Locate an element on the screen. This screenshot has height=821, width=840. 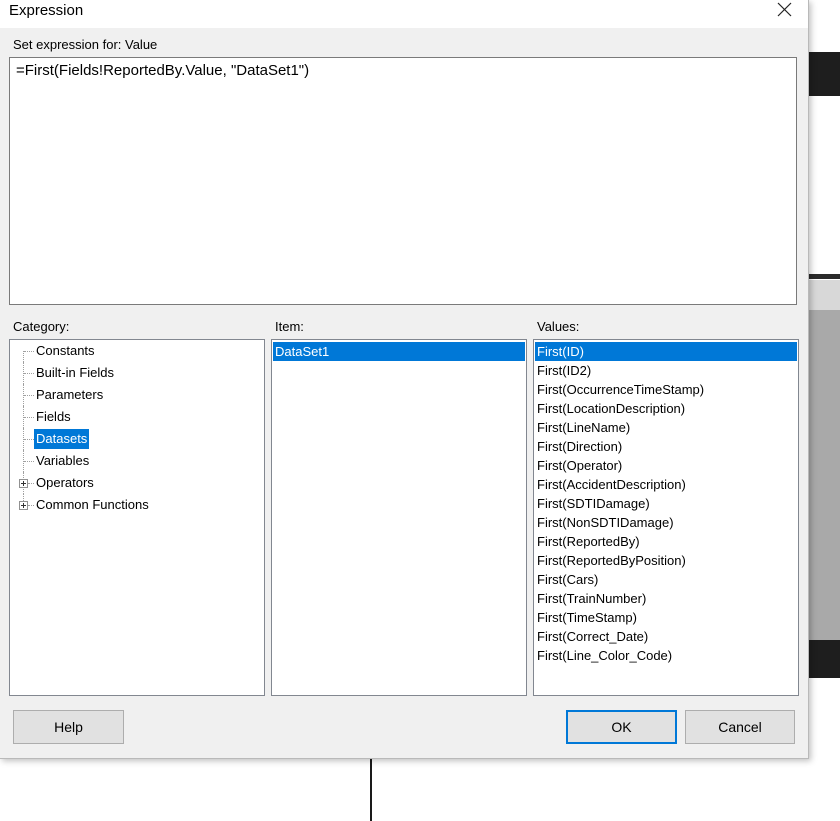
list-item: First(LocationDescription) is located at coordinates (666, 408).